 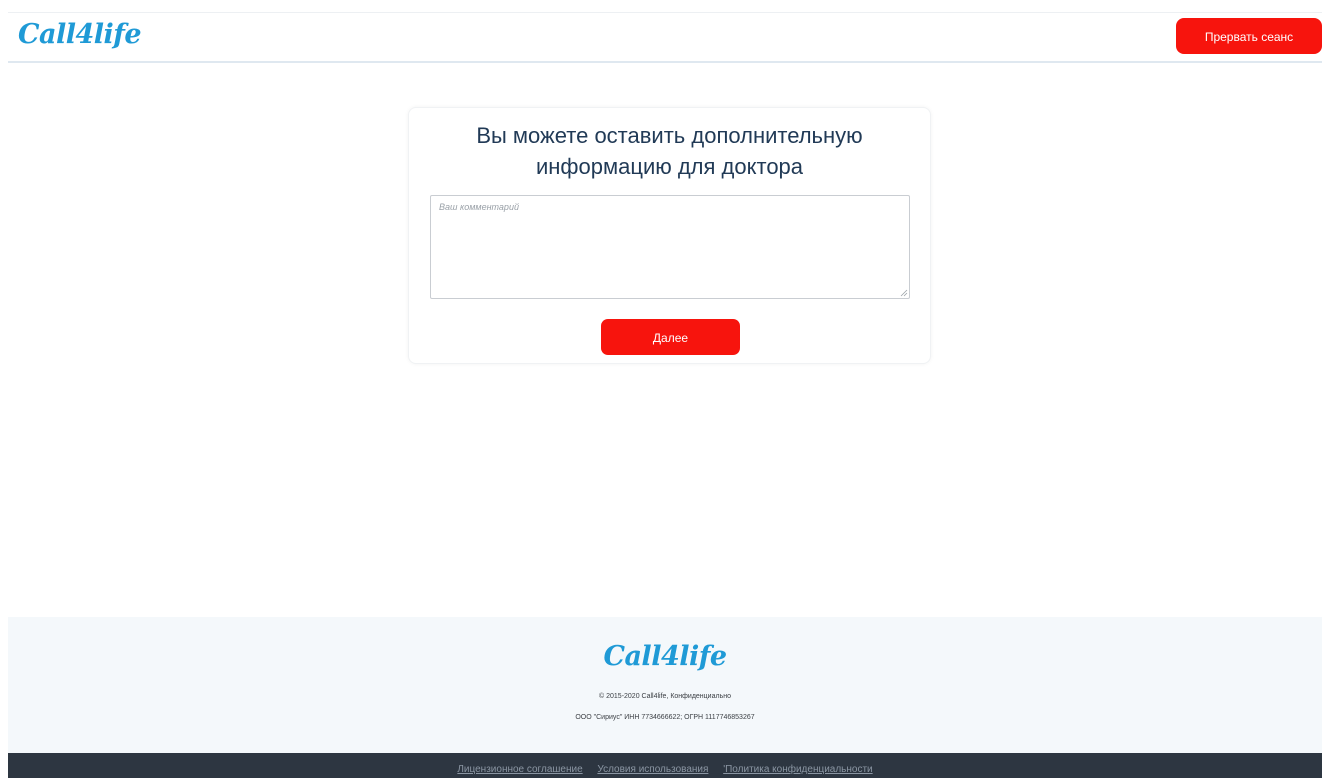 I want to click on footer-logo: Call4life, so click(x=665, y=656).